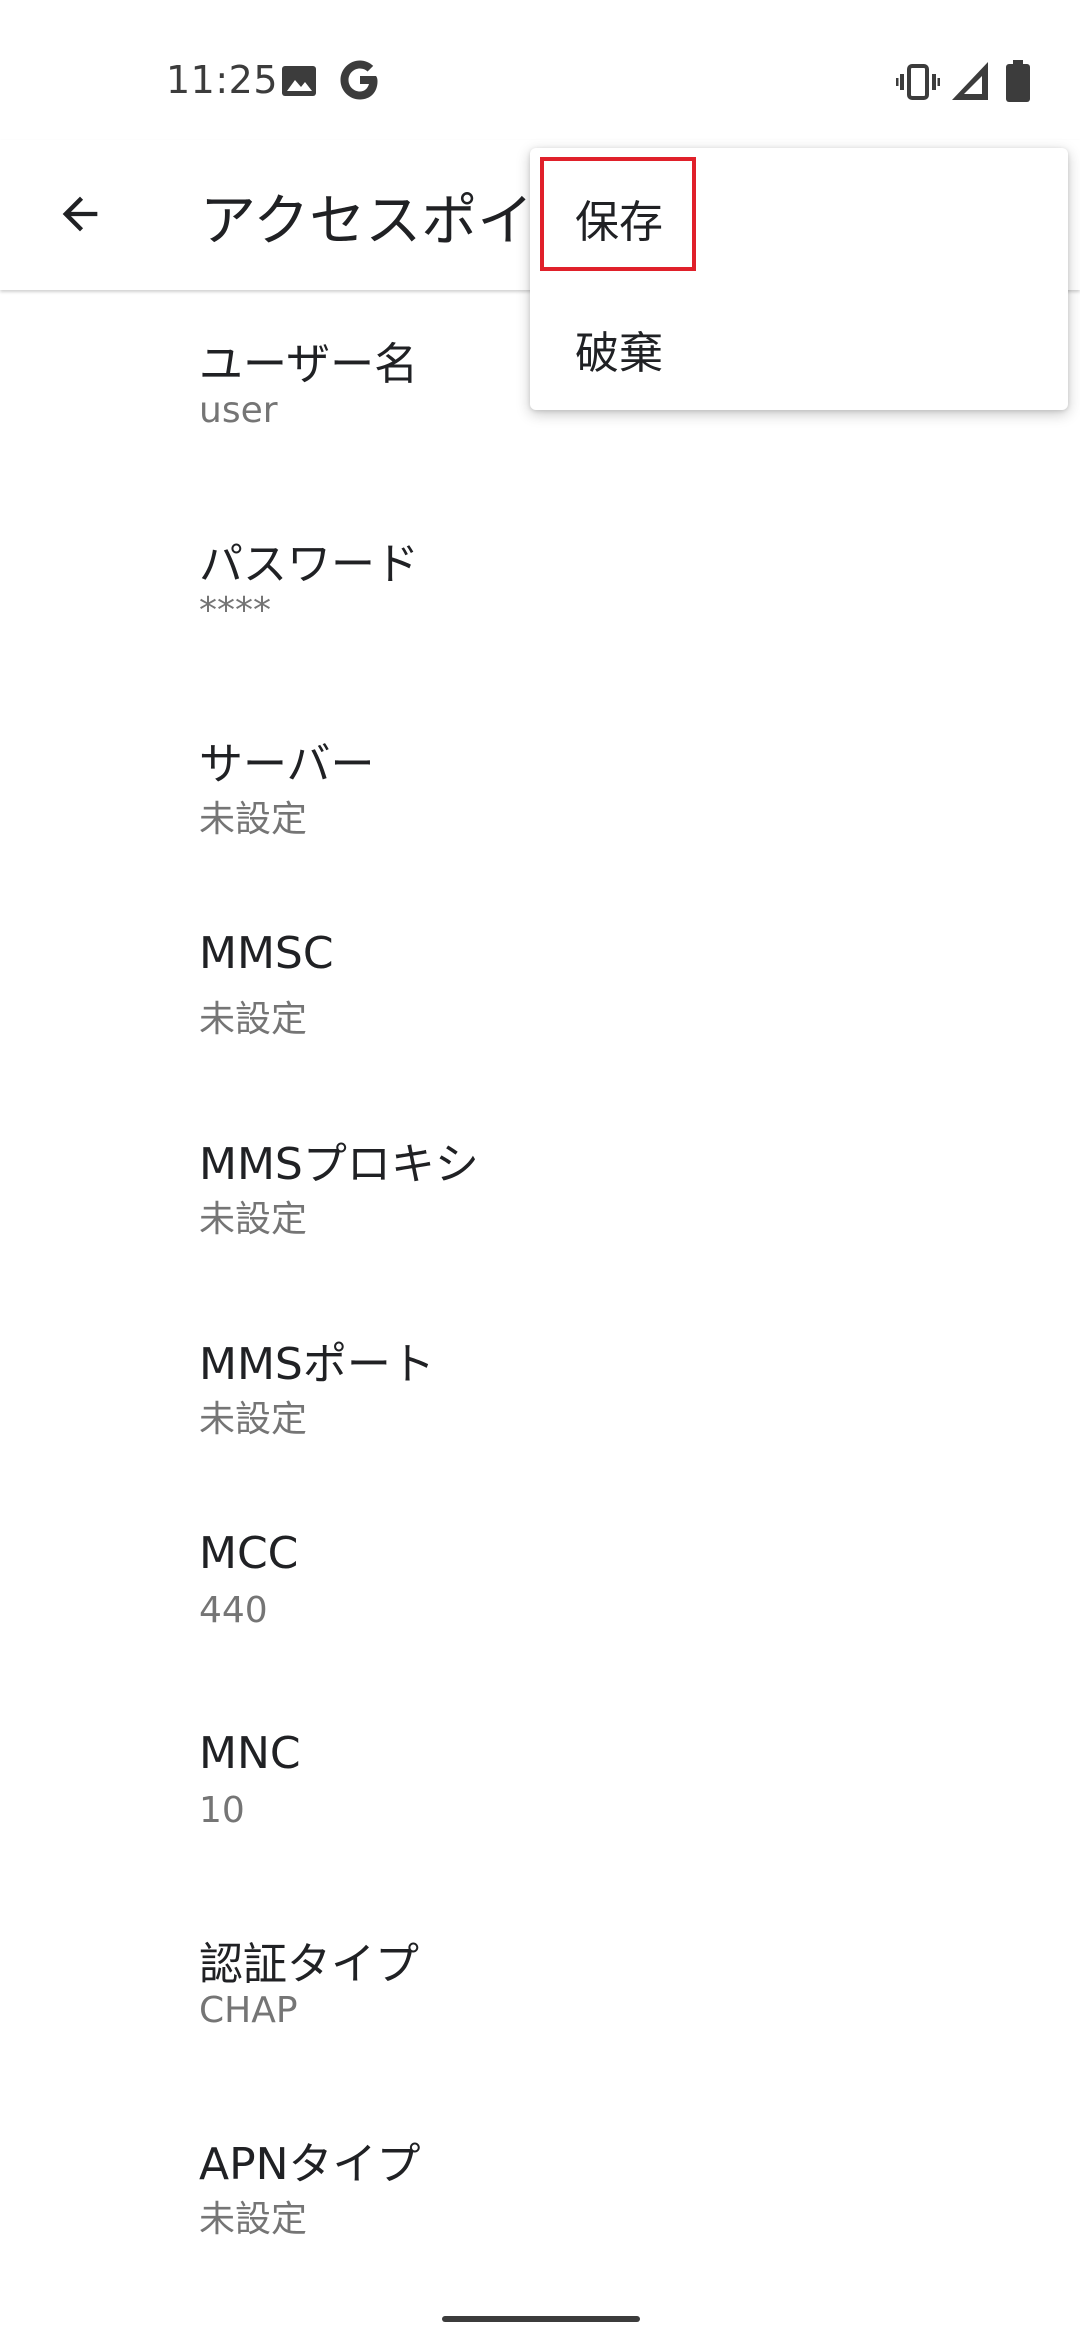 The width and height of the screenshot is (1080, 2340). Describe the element at coordinates (287, 764) in the screenshot. I see `pref-title: サーバー` at that location.